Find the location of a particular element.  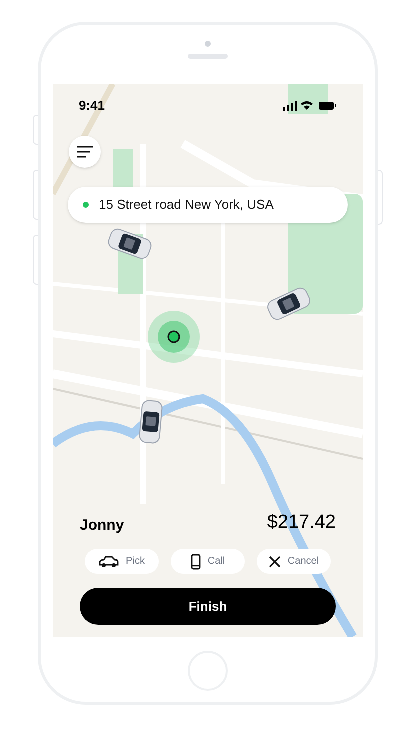

destination-text: 15 Street road New York, USA is located at coordinates (186, 205).